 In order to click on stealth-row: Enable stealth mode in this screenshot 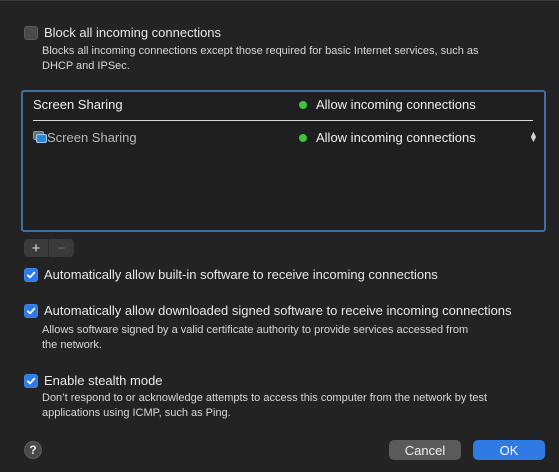, I will do `click(93, 380)`.